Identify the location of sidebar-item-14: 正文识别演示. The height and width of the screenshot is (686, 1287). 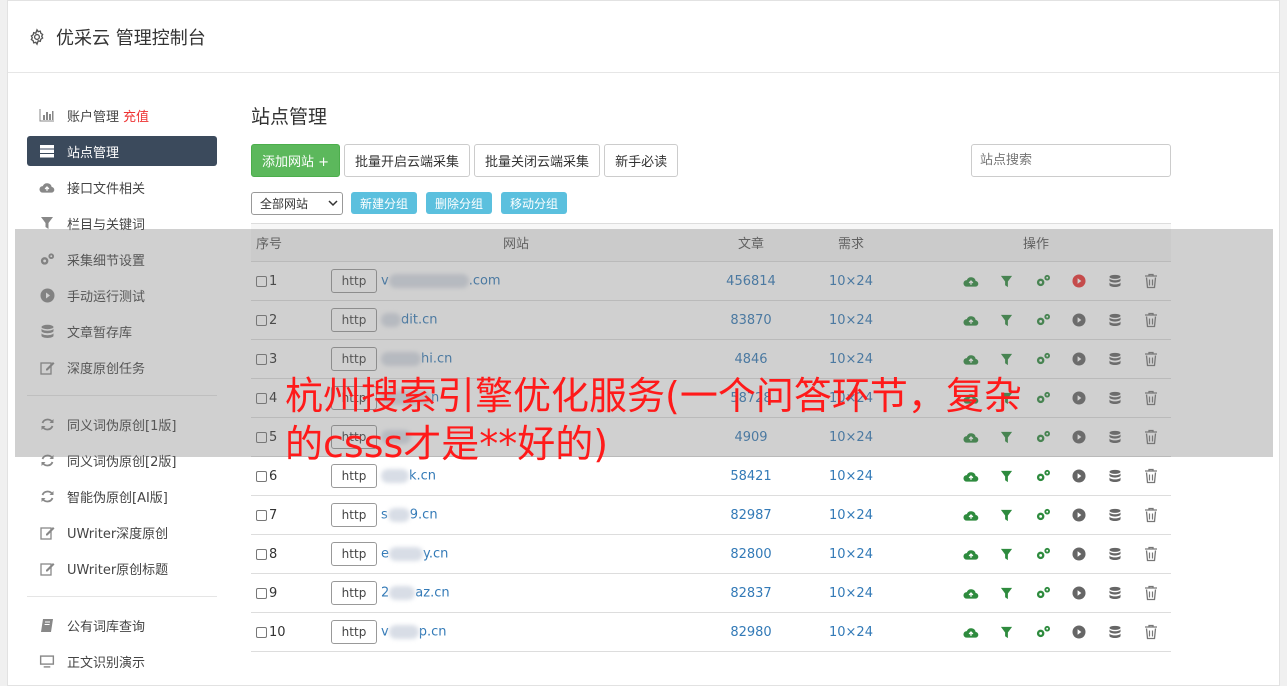
(122, 661).